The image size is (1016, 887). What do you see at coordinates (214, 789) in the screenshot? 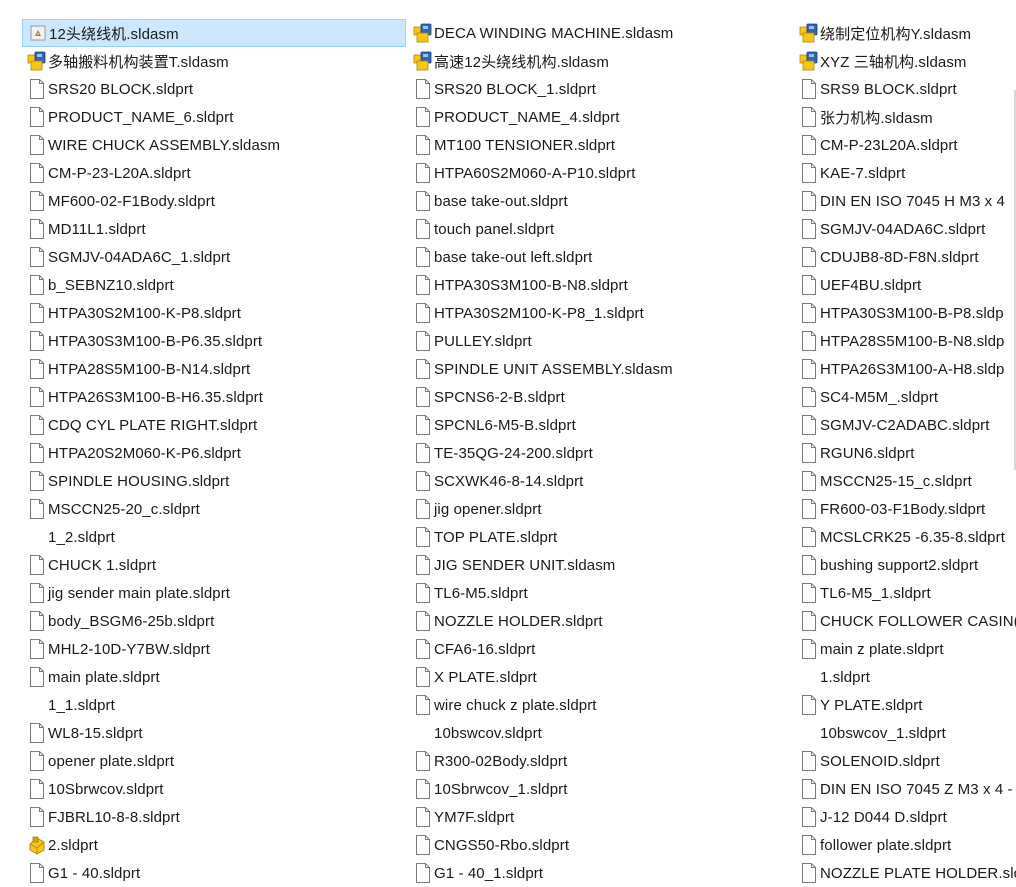
I see `file-item: 10Sbrwcov.sldprt` at bounding box center [214, 789].